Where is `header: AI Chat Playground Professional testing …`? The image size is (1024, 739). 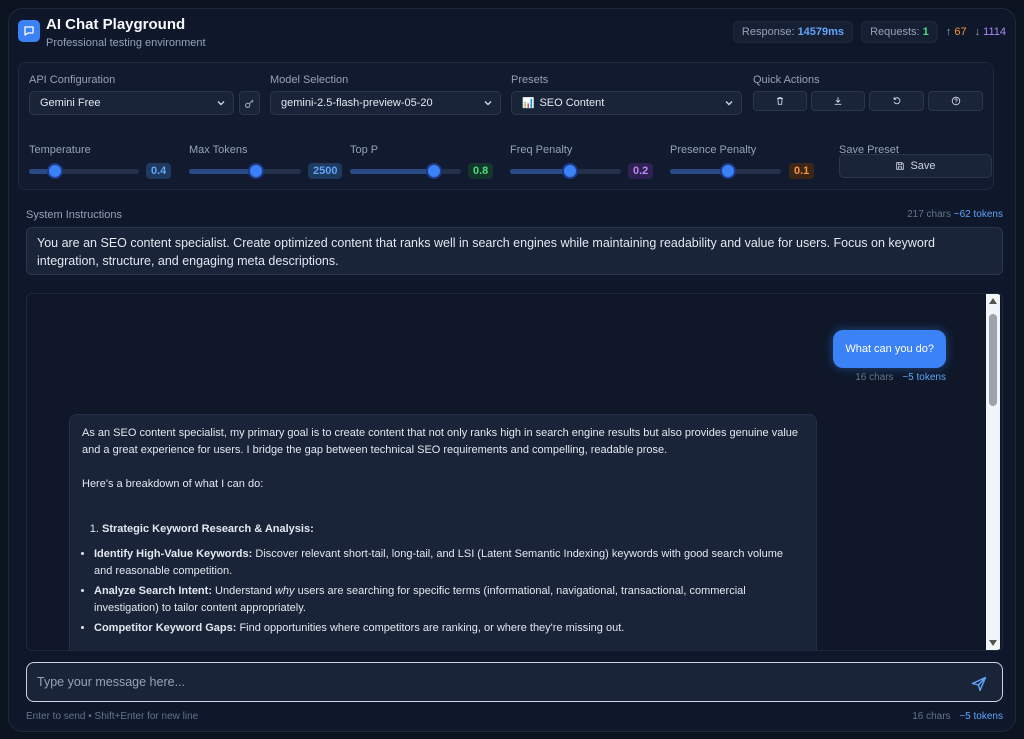 header: AI Chat Playground Professional testing … is located at coordinates (512, 36).